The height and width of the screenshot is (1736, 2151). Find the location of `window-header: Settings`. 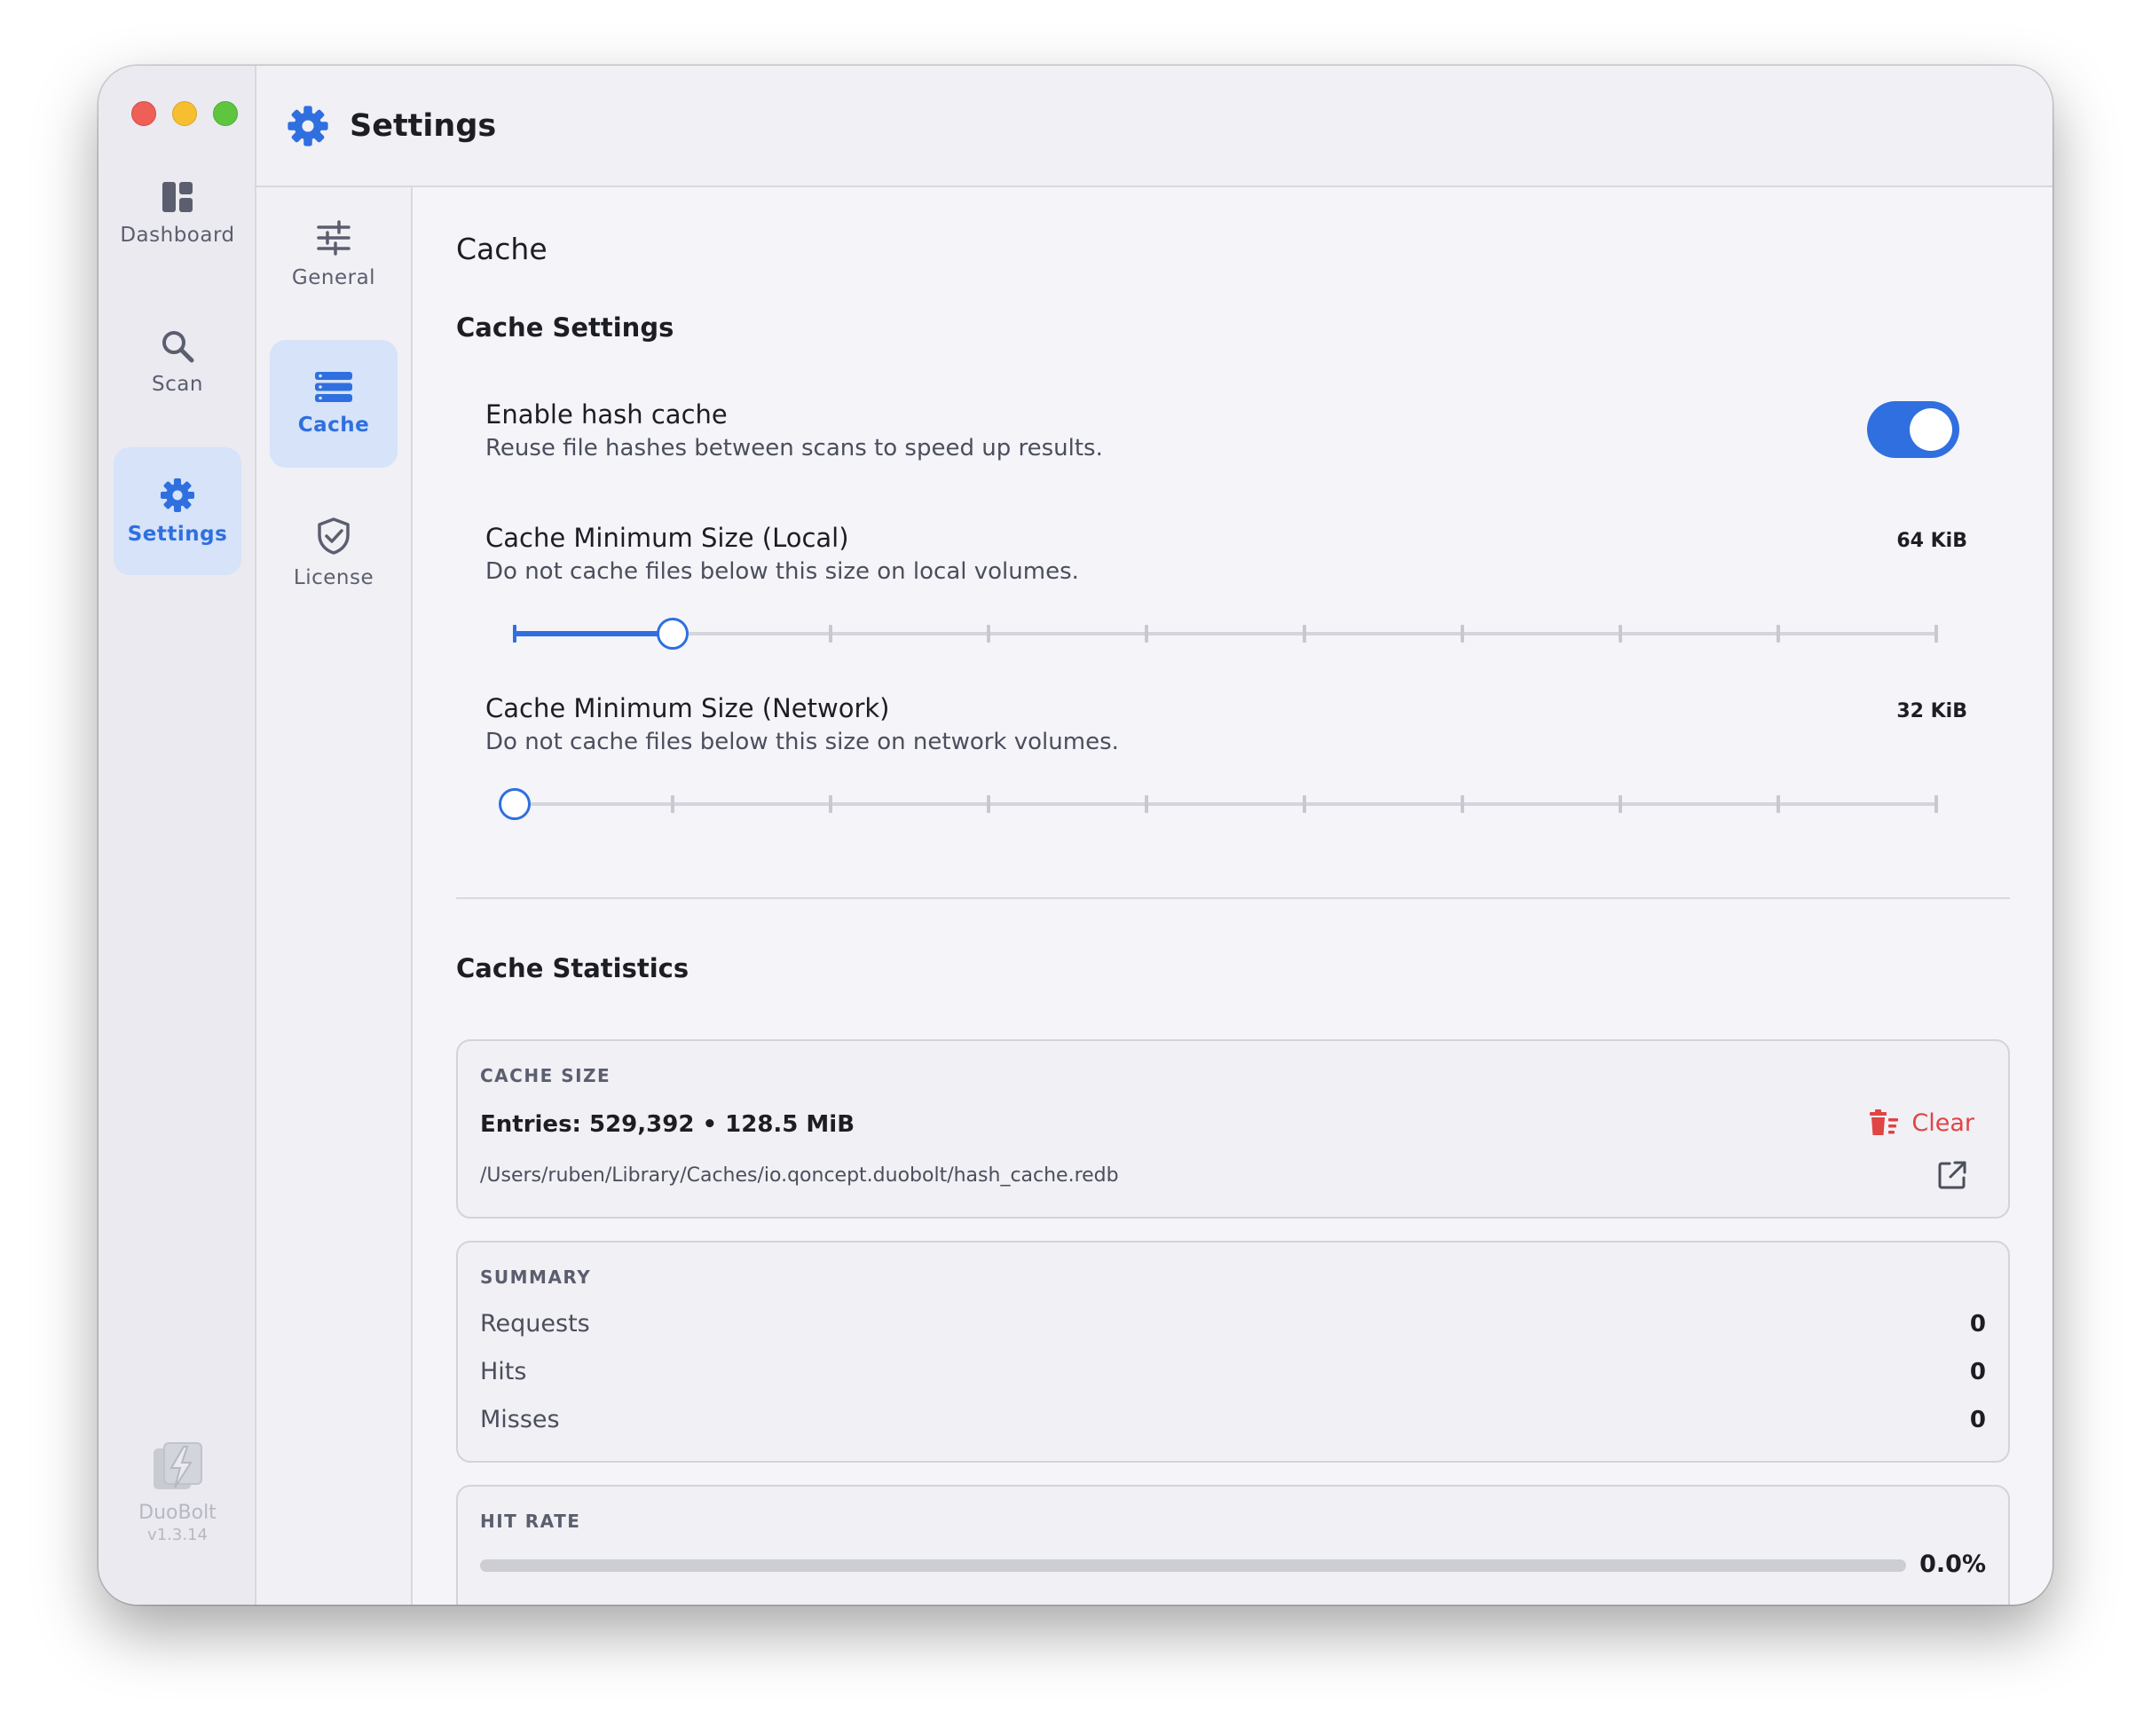

window-header: Settings is located at coordinates (1154, 126).